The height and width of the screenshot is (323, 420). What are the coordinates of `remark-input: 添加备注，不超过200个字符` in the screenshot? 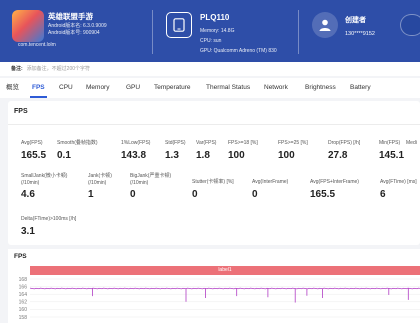 It's located at (58, 69).